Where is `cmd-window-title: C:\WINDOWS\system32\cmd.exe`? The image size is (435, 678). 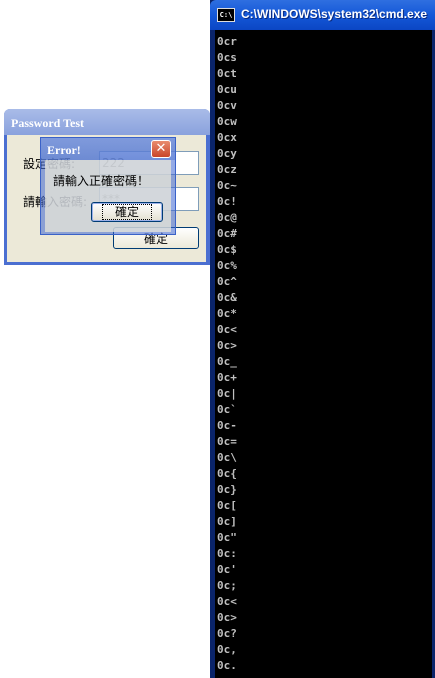 cmd-window-title: C:\WINDOWS\system32\cmd.exe is located at coordinates (334, 14).